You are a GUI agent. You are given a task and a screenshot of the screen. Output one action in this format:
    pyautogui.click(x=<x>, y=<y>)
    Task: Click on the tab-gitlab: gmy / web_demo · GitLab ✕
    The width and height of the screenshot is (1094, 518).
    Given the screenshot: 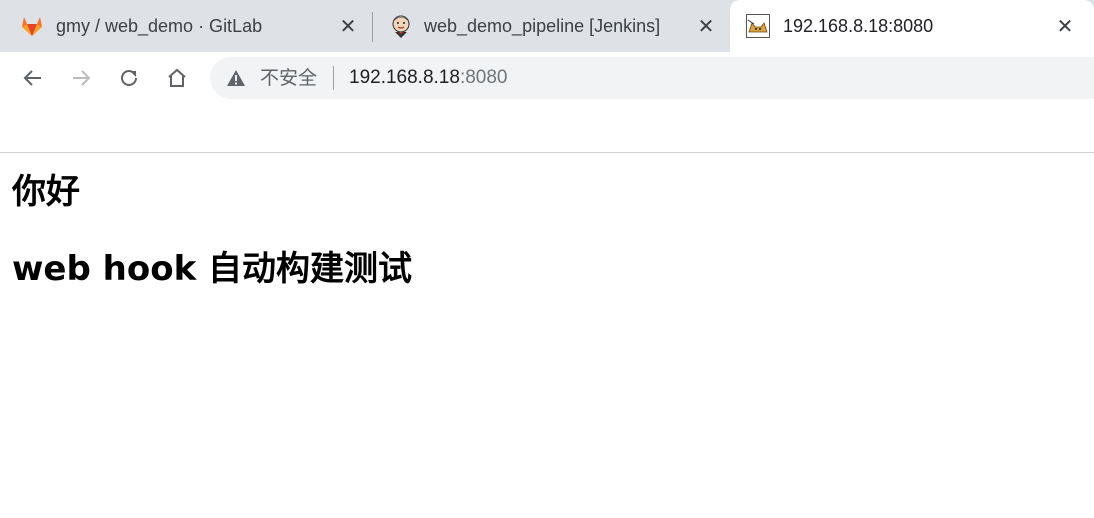 What is the action you would take?
    pyautogui.click(x=186, y=26)
    